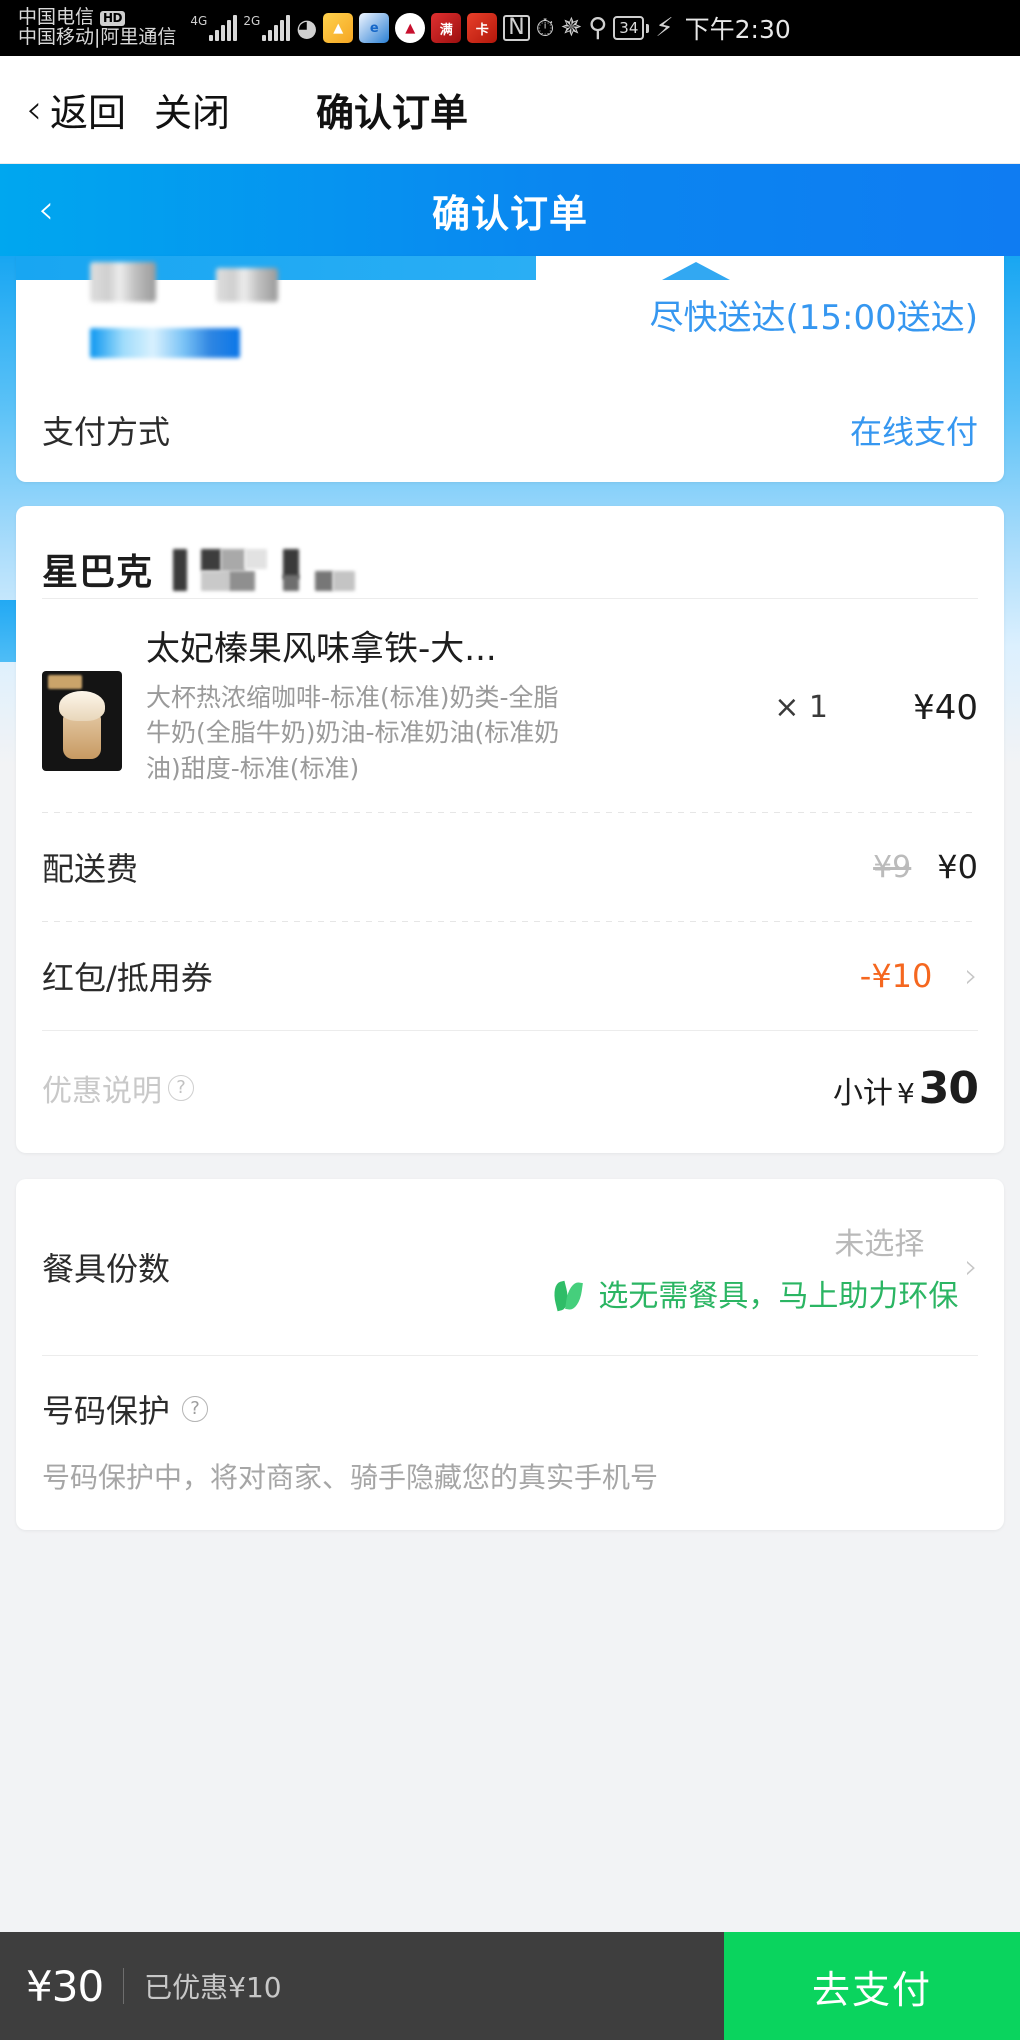 Image resolution: width=1020 pixels, height=2040 pixels. What do you see at coordinates (971, 1267) in the screenshot?
I see `chevron-right-icon-tableware: ›` at bounding box center [971, 1267].